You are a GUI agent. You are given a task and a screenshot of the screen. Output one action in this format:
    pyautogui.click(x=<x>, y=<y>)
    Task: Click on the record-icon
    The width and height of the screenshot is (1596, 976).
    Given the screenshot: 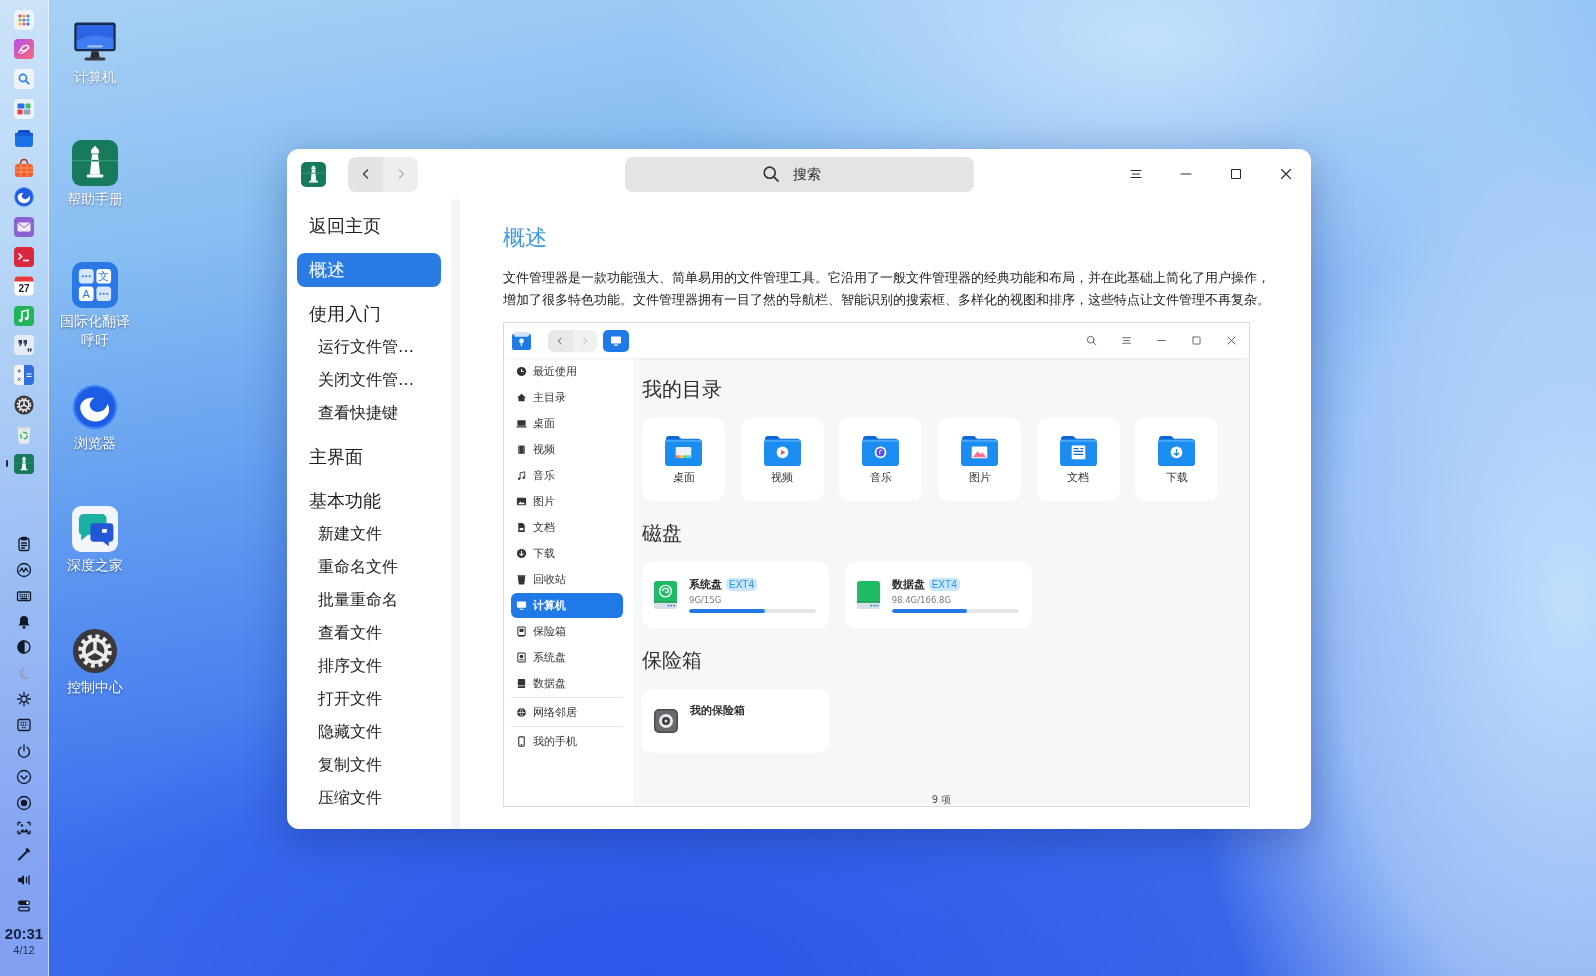 What is the action you would take?
    pyautogui.click(x=24, y=802)
    